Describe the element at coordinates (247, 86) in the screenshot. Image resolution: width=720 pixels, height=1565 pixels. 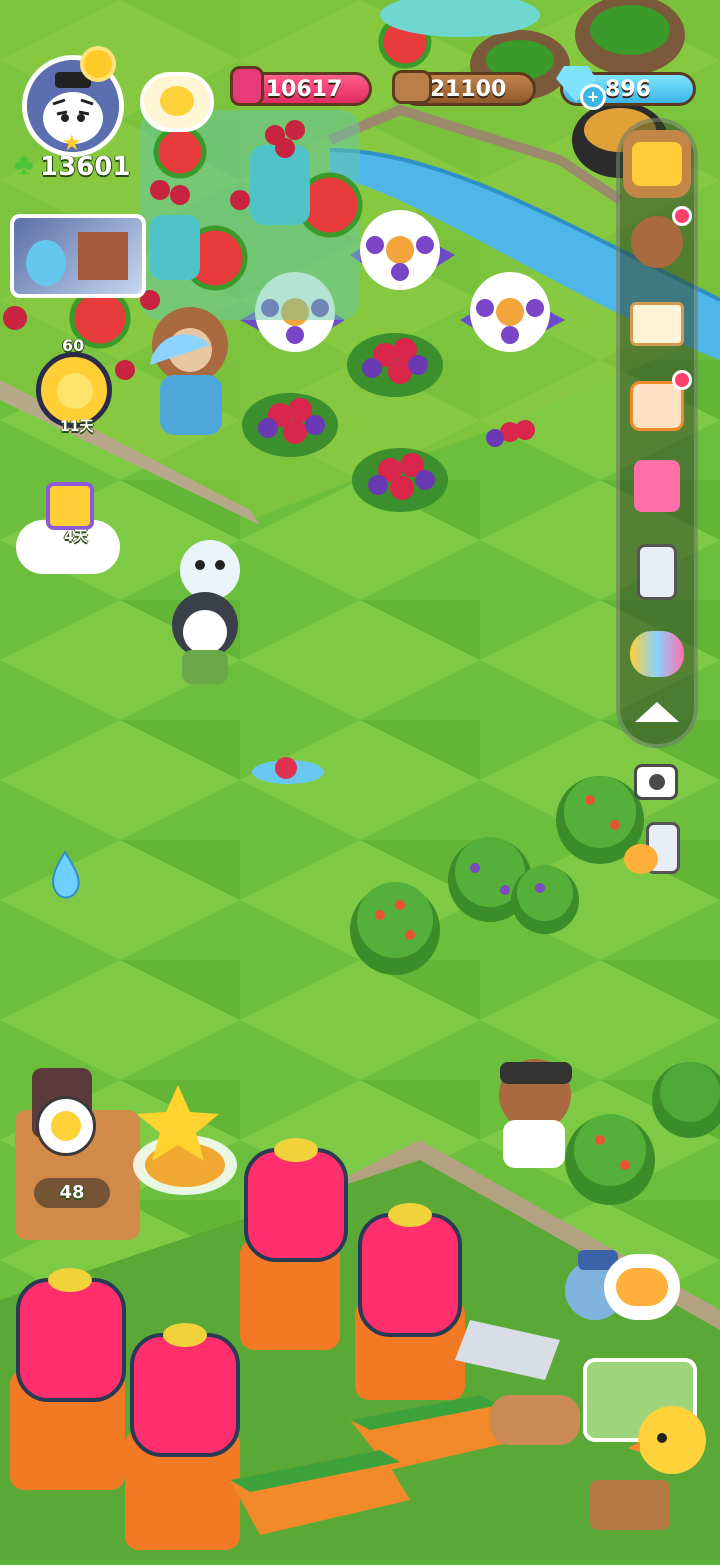
I see `jam-jar-icon` at that location.